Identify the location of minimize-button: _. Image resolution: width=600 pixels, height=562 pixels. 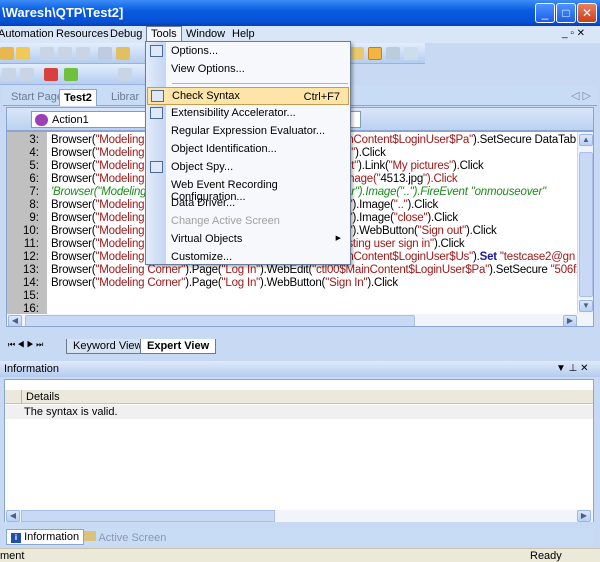
(545, 13).